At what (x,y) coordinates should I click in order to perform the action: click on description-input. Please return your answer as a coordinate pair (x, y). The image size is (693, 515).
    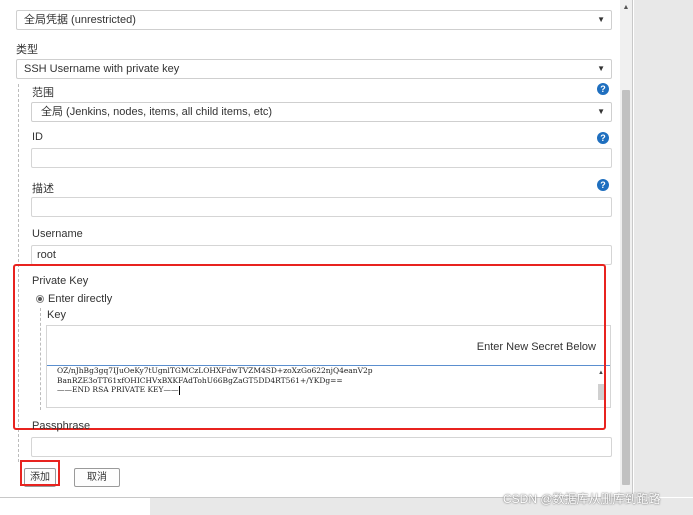
    Looking at the image, I should click on (321, 207).